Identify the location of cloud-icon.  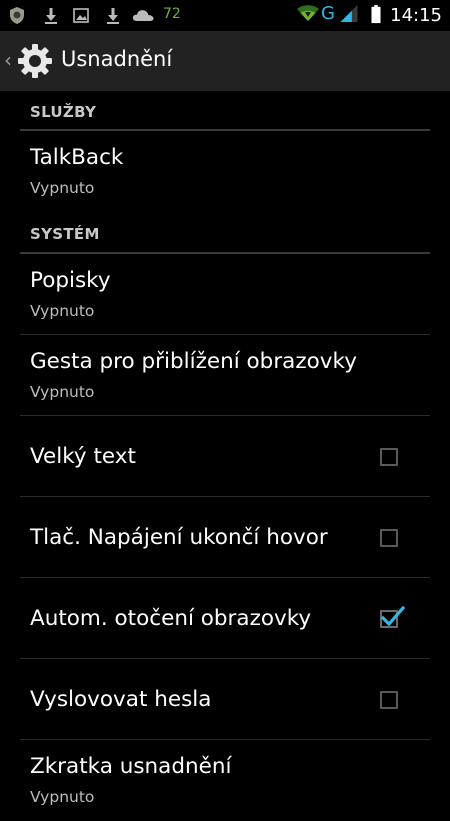
(143, 15).